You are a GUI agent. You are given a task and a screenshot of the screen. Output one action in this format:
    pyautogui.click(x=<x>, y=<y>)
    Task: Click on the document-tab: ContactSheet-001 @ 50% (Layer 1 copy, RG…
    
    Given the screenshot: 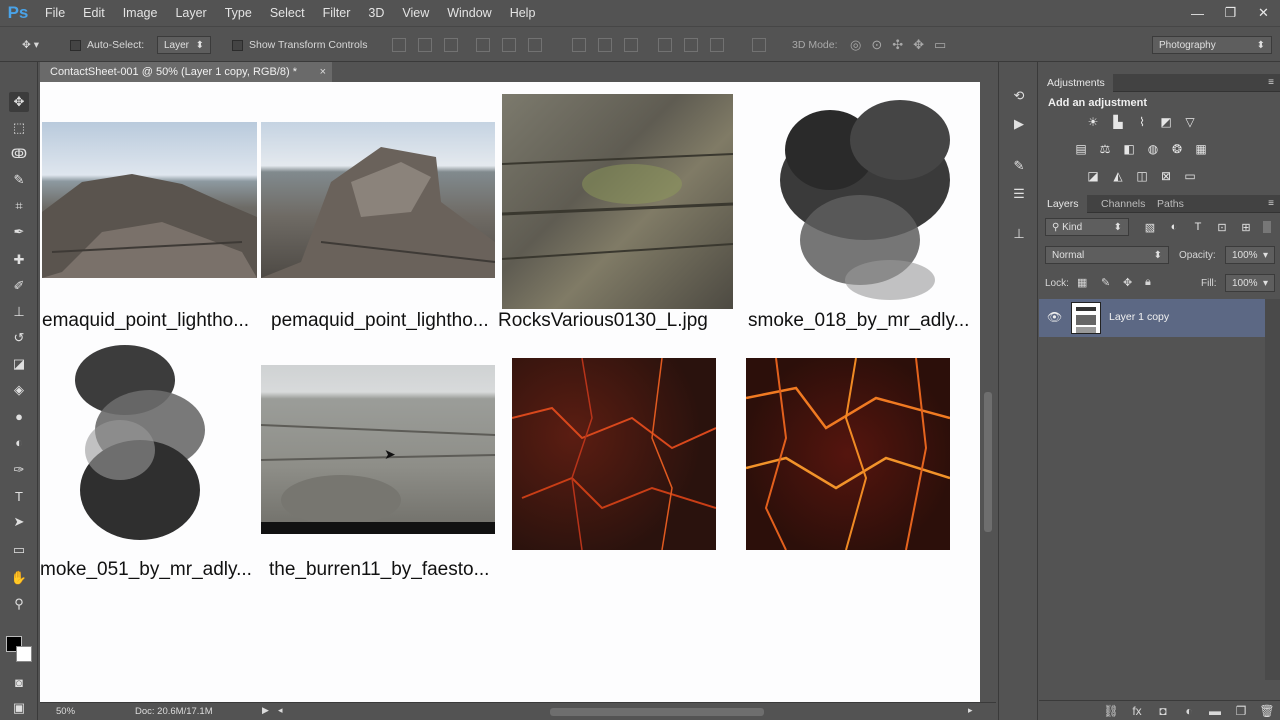 What is the action you would take?
    pyautogui.click(x=186, y=72)
    